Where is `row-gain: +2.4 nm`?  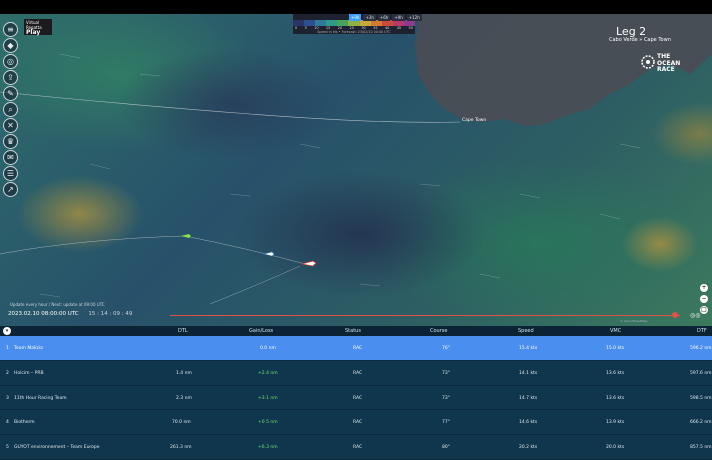 row-gain: +2.4 nm is located at coordinates (268, 373).